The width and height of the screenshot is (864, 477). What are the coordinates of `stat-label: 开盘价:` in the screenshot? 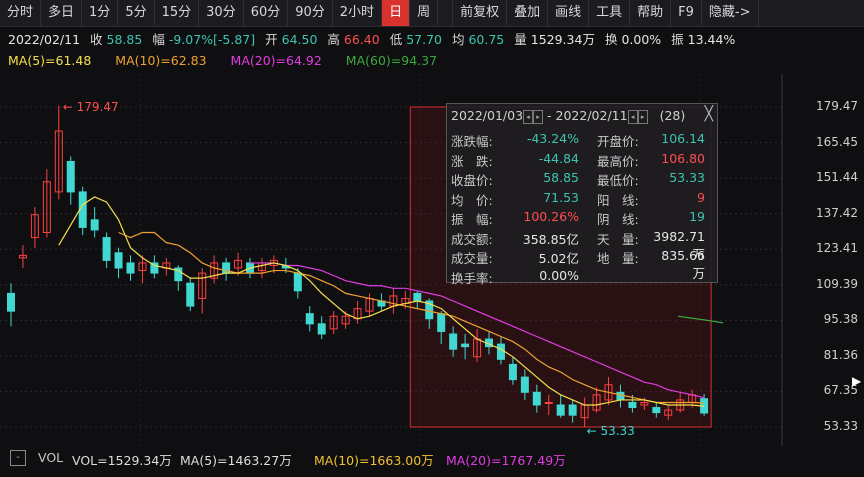 It's located at (618, 141).